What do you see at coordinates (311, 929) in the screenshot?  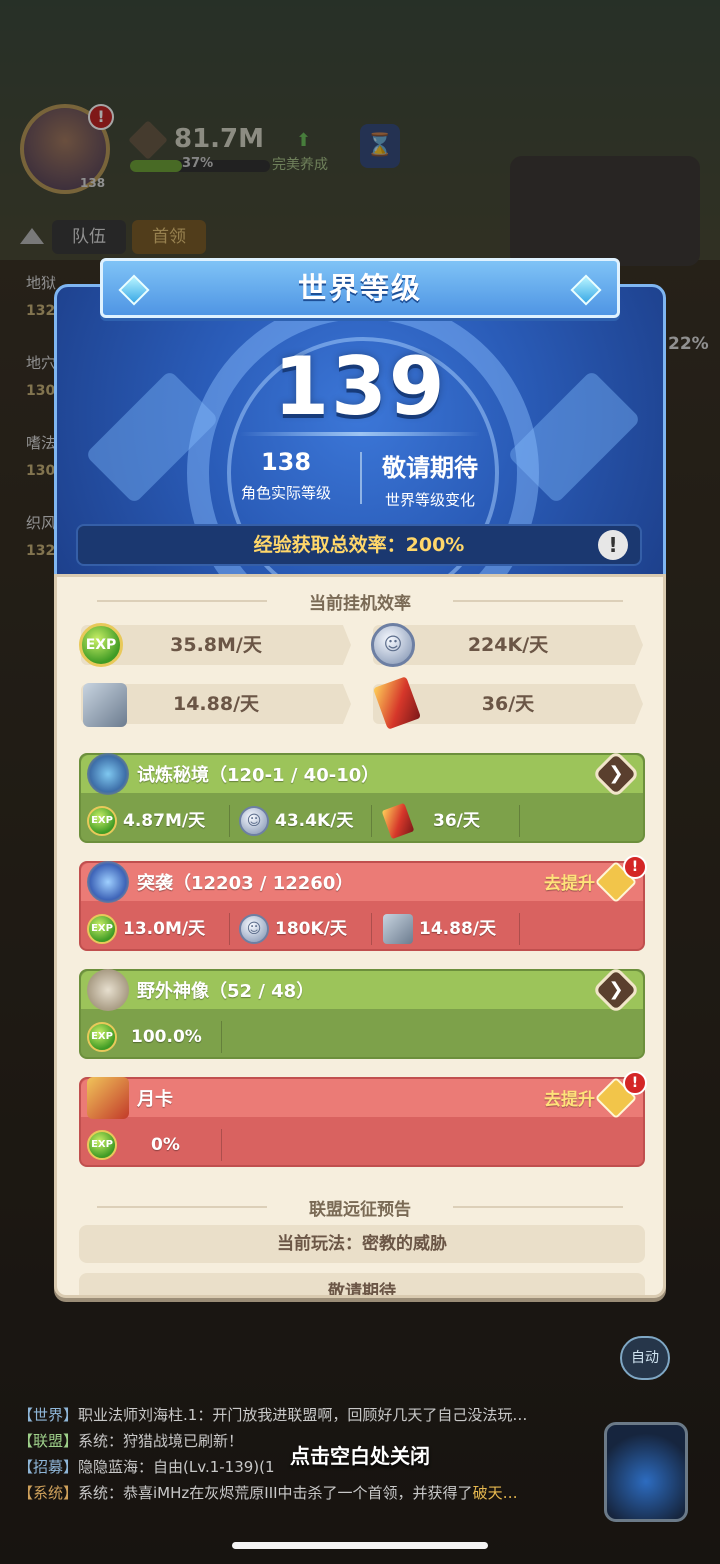 I see `reward-value: 180K/天` at bounding box center [311, 929].